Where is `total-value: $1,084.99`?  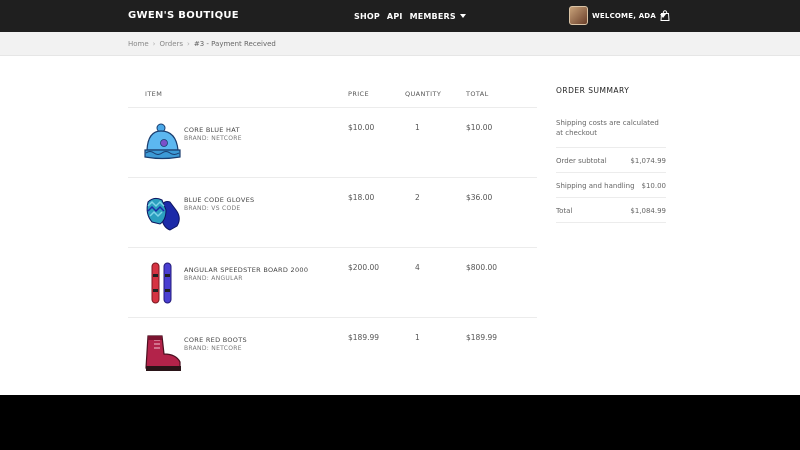
total-value: $1,084.99 is located at coordinates (648, 211).